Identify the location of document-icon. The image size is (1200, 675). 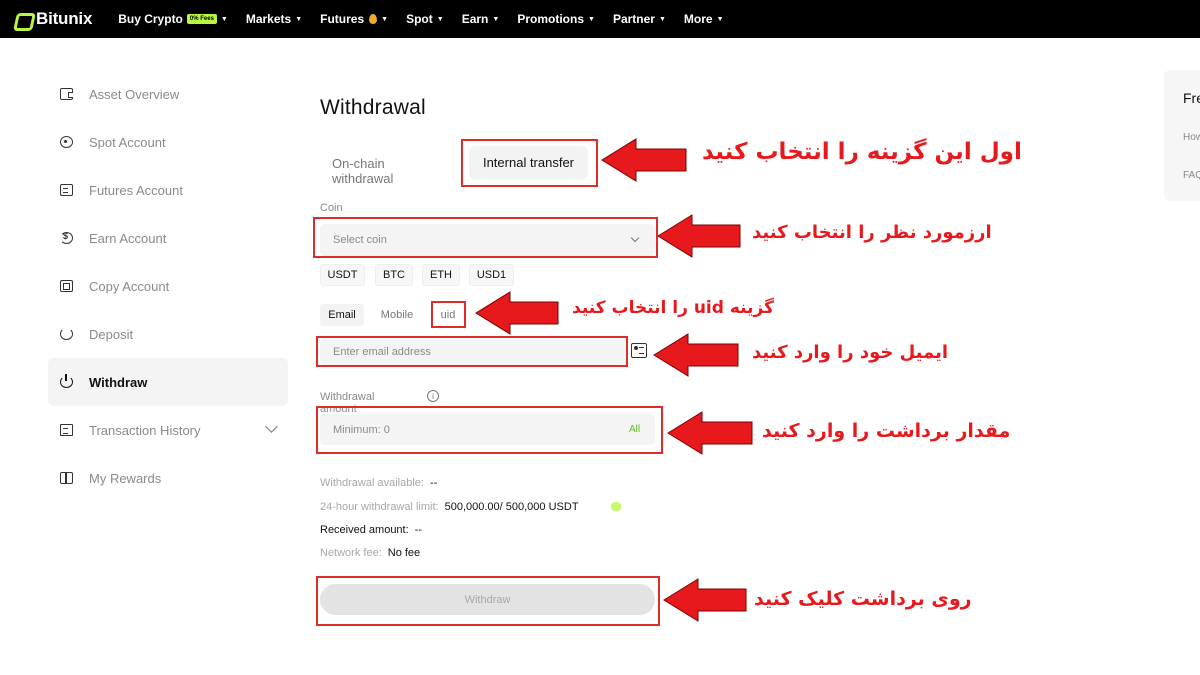
(66, 190).